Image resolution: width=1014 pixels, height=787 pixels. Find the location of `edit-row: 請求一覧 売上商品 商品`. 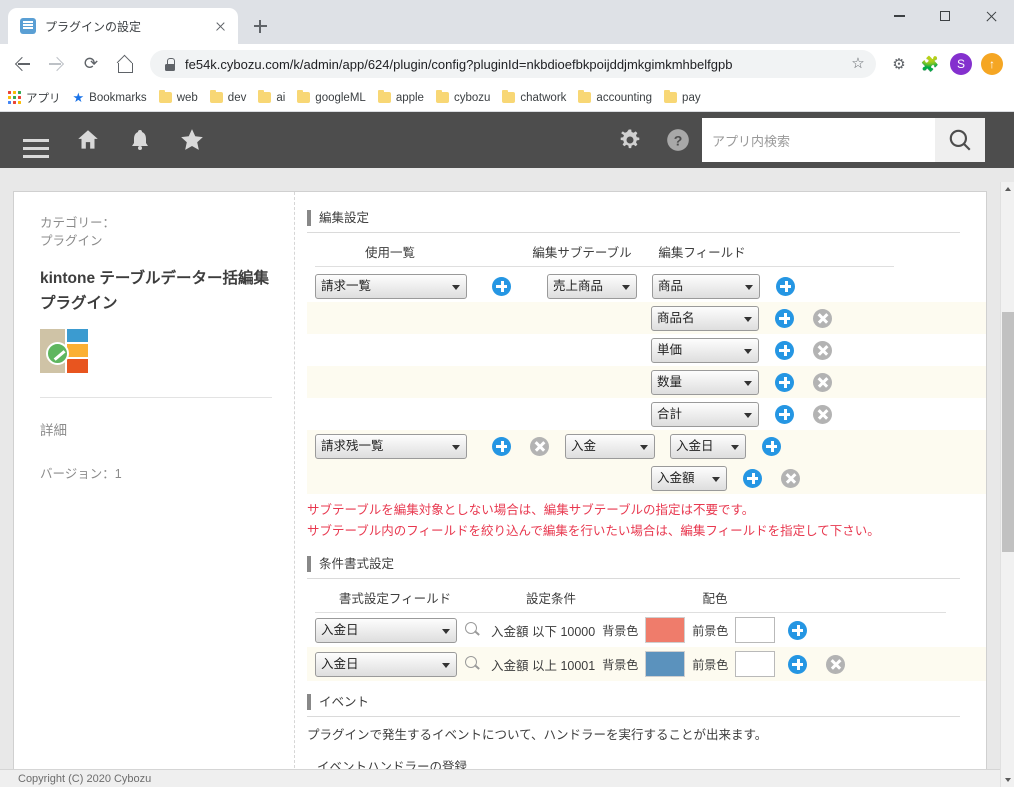

edit-row: 請求一覧 売上商品 商品 is located at coordinates (646, 286).